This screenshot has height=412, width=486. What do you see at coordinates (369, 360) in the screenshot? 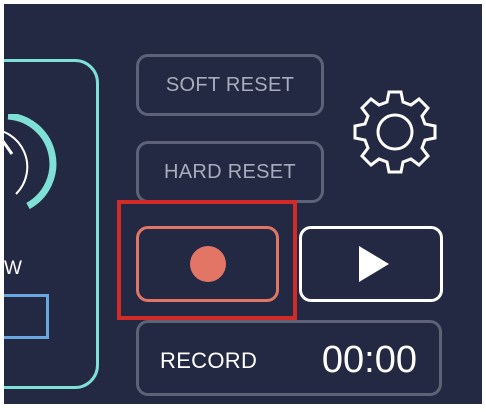
I see `record-timer: 00:00` at bounding box center [369, 360].